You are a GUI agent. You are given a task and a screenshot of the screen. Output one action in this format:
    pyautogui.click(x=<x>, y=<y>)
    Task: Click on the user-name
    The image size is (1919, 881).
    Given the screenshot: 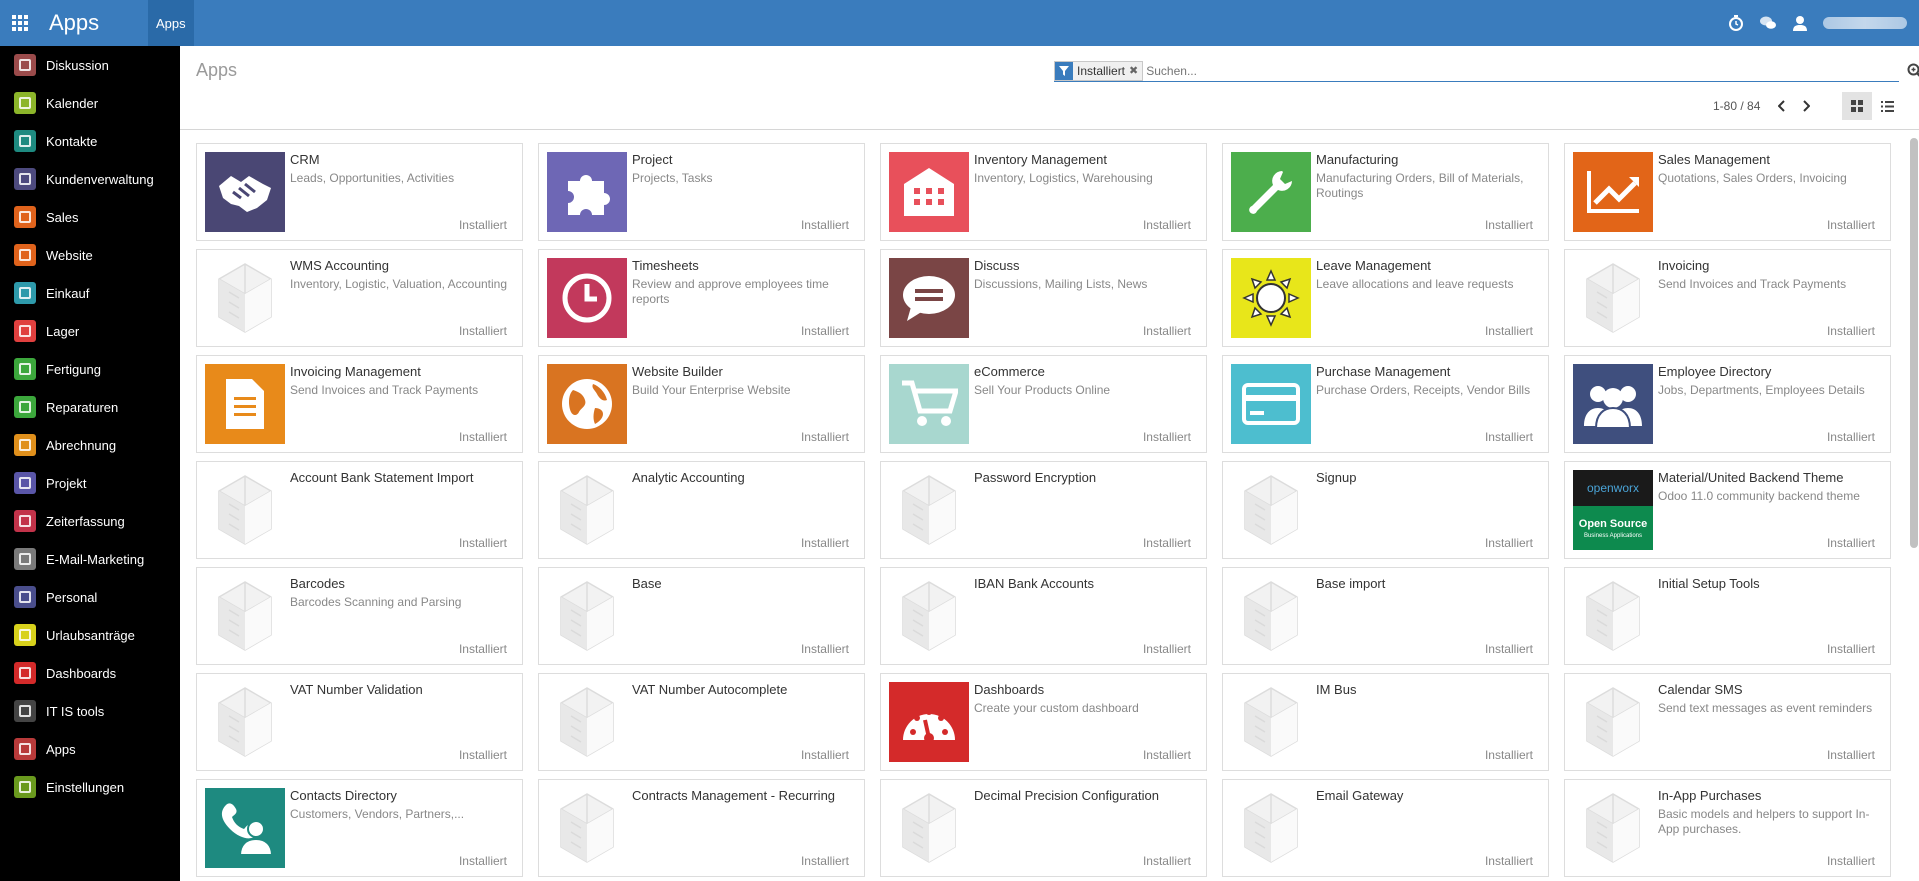 What is the action you would take?
    pyautogui.click(x=1865, y=23)
    